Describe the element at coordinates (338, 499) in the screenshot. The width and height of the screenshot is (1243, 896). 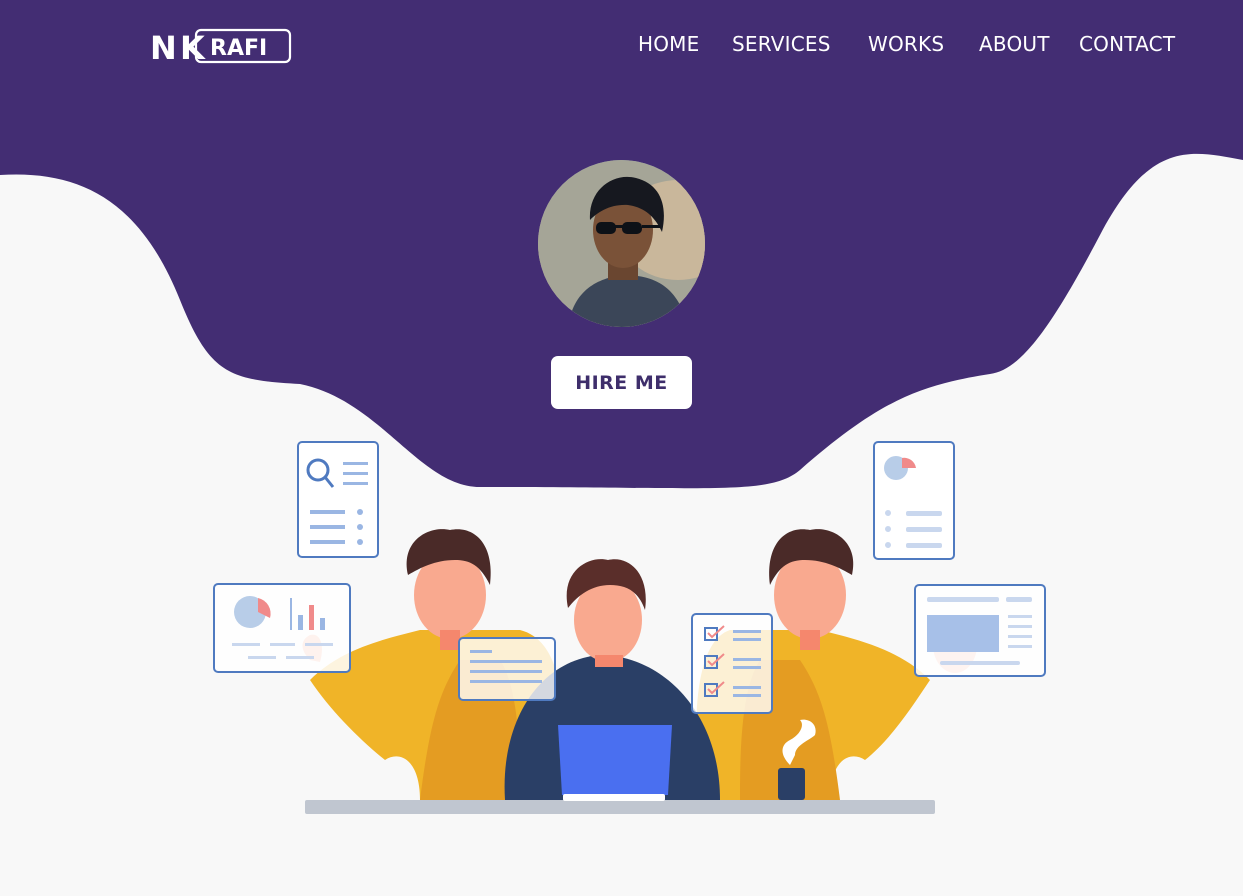
I see `search-document-card-icon` at that location.